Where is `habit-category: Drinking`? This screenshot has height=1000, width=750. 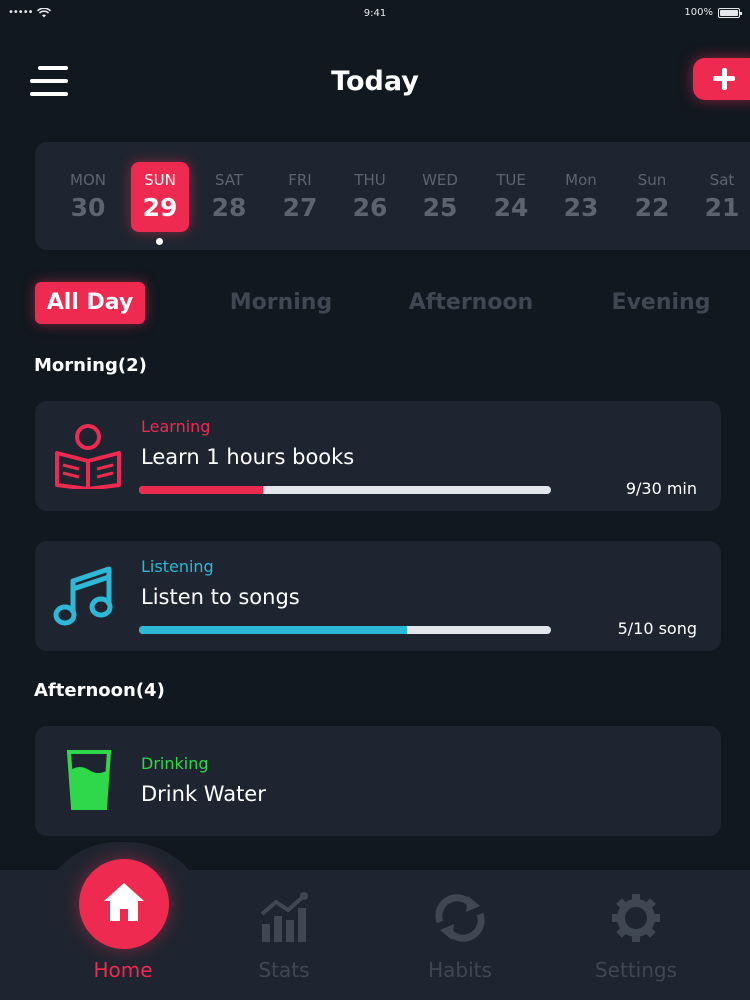
habit-category: Drinking is located at coordinates (175, 763).